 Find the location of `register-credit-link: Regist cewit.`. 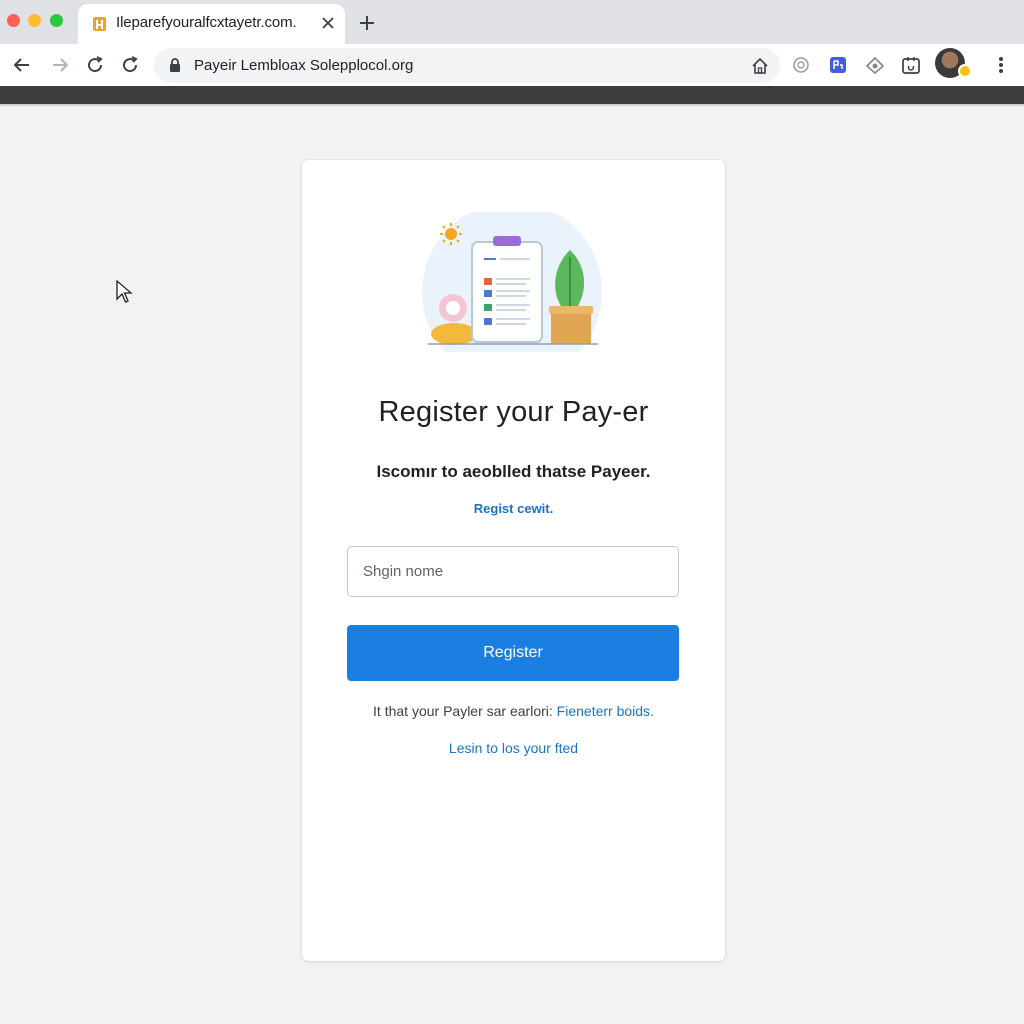

register-credit-link: Regist cewit. is located at coordinates (513, 508).